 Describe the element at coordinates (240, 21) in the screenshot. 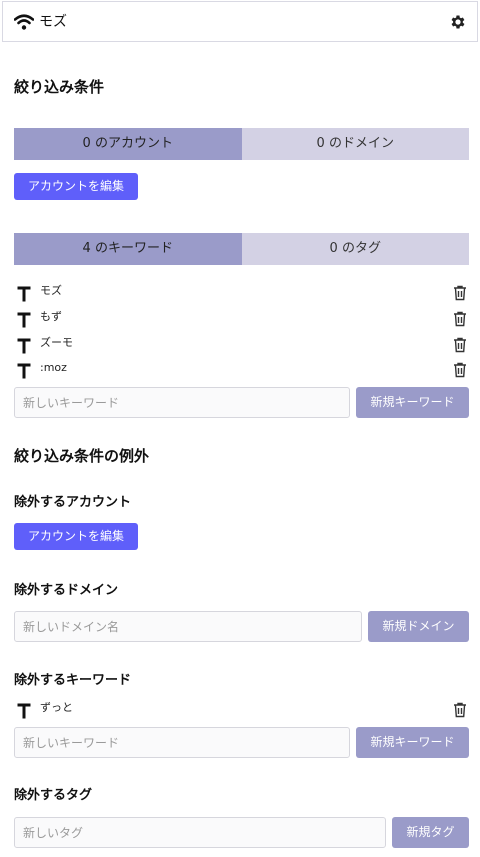

I see `column-header: モズ` at that location.